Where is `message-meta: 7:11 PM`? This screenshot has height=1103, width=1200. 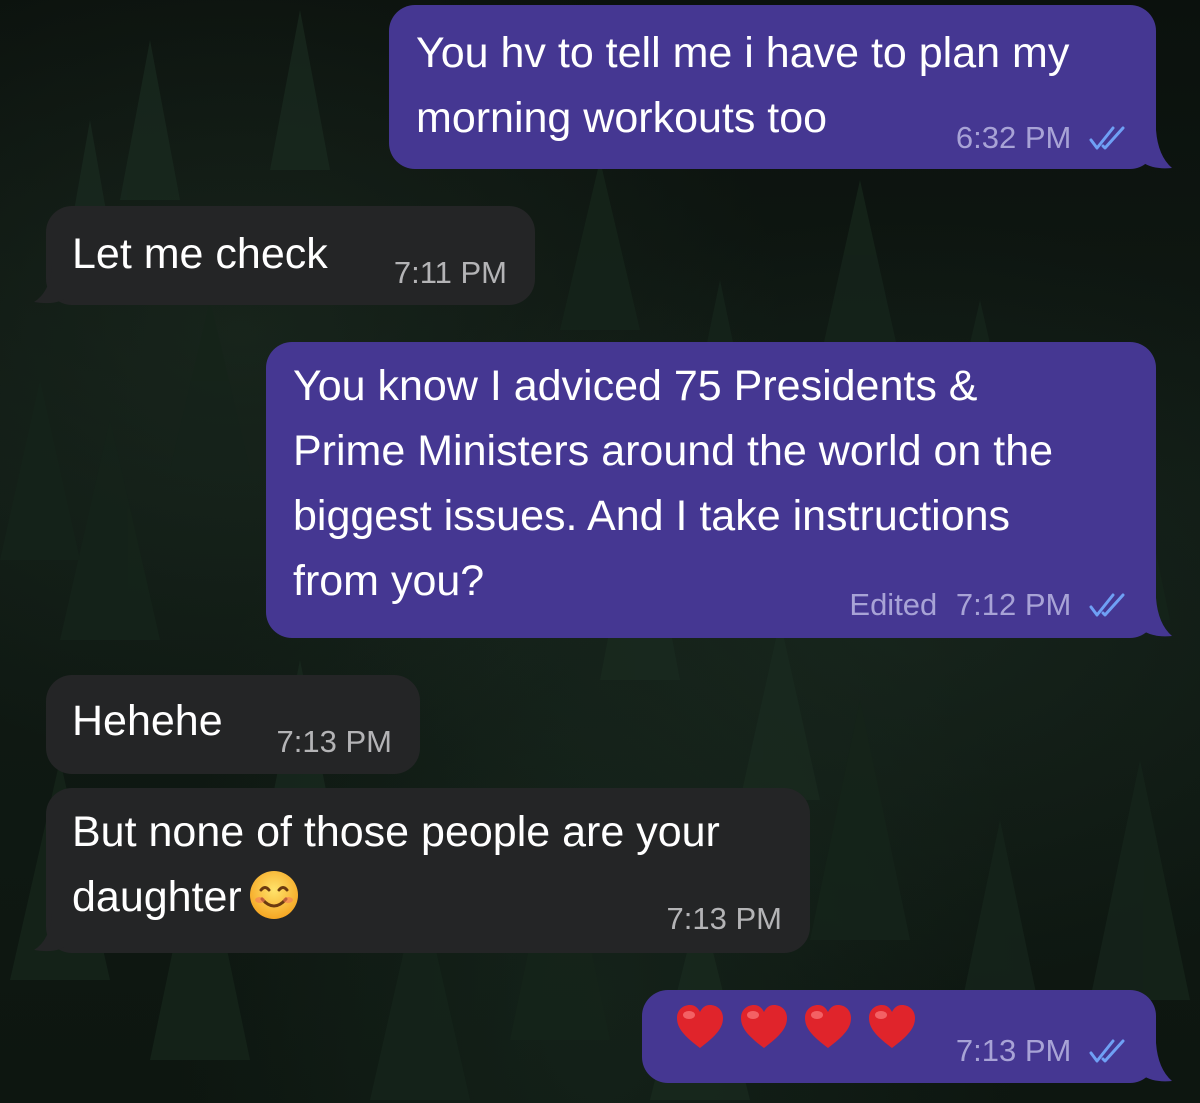
message-meta: 7:11 PM is located at coordinates (450, 273).